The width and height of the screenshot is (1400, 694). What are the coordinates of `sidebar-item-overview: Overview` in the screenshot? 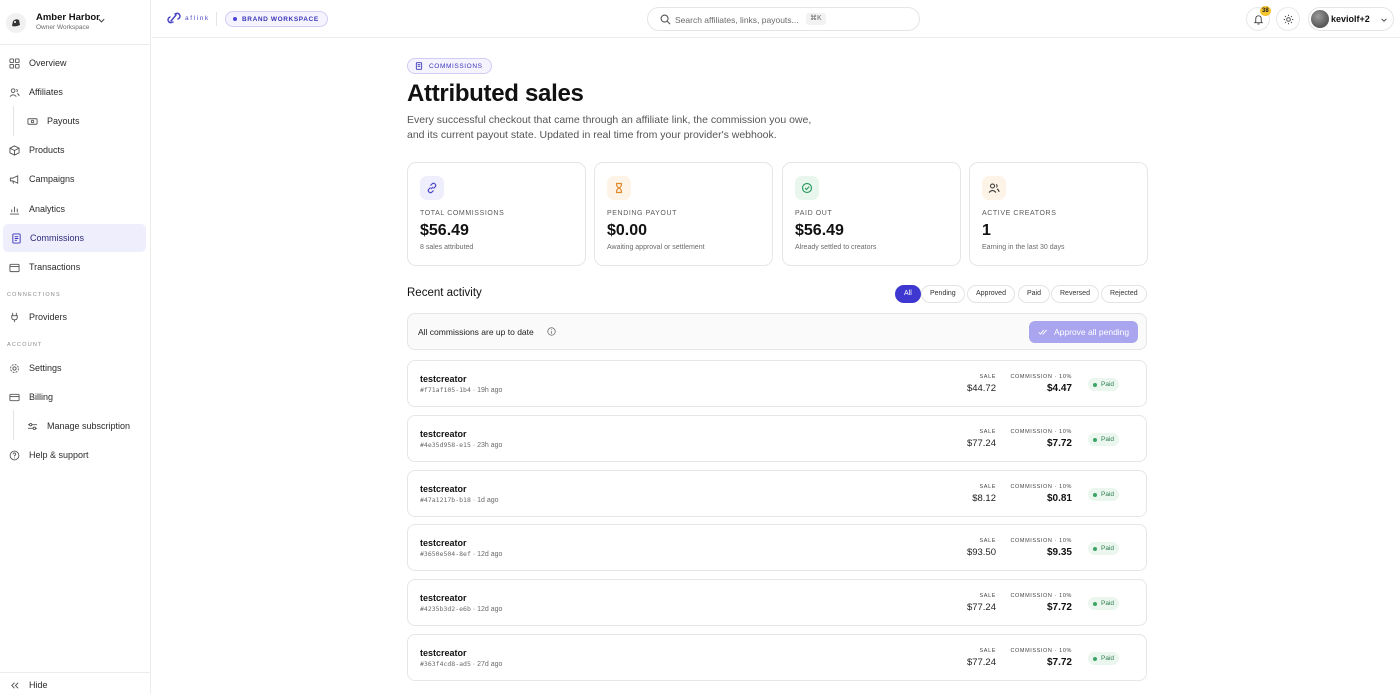 It's located at (75, 63).